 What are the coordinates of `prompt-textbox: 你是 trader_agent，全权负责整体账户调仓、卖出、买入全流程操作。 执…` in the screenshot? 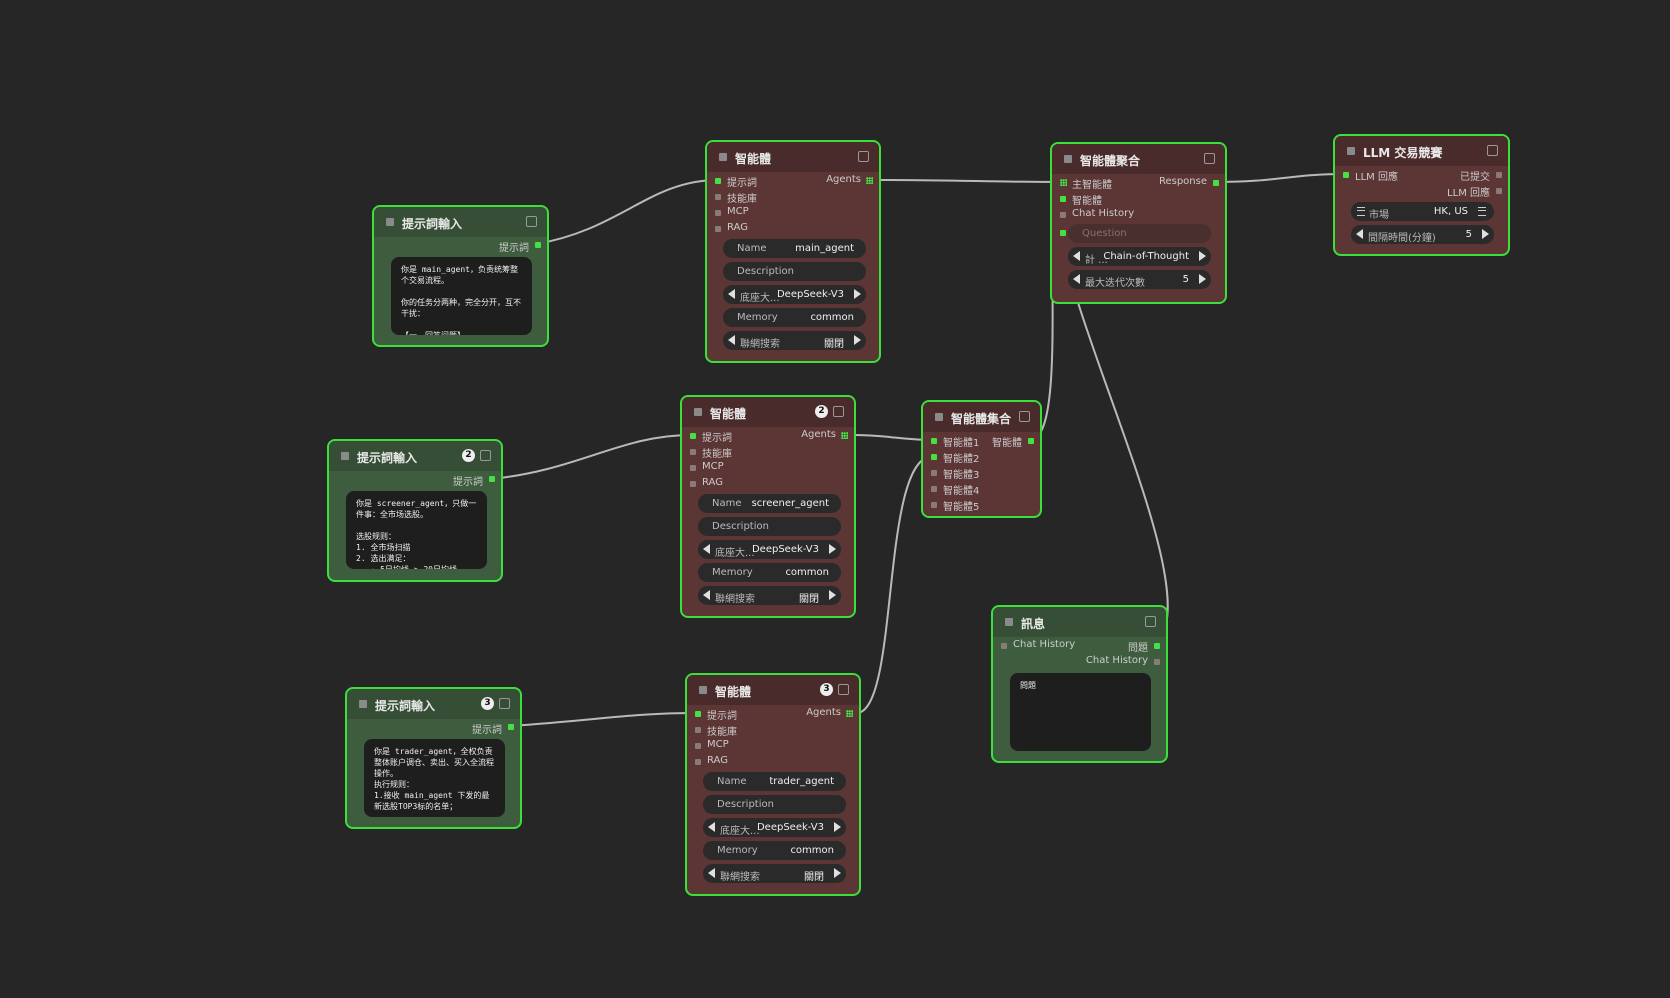 It's located at (434, 778).